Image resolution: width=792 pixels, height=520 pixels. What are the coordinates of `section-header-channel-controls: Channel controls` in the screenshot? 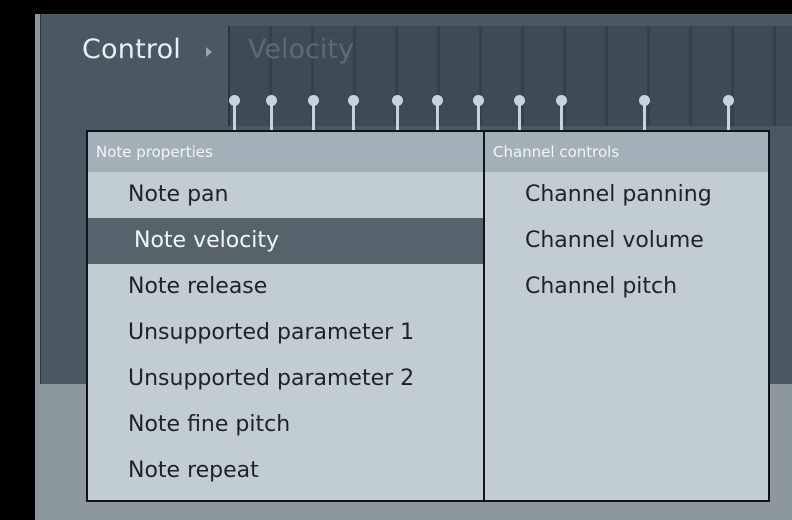 It's located at (626, 152).